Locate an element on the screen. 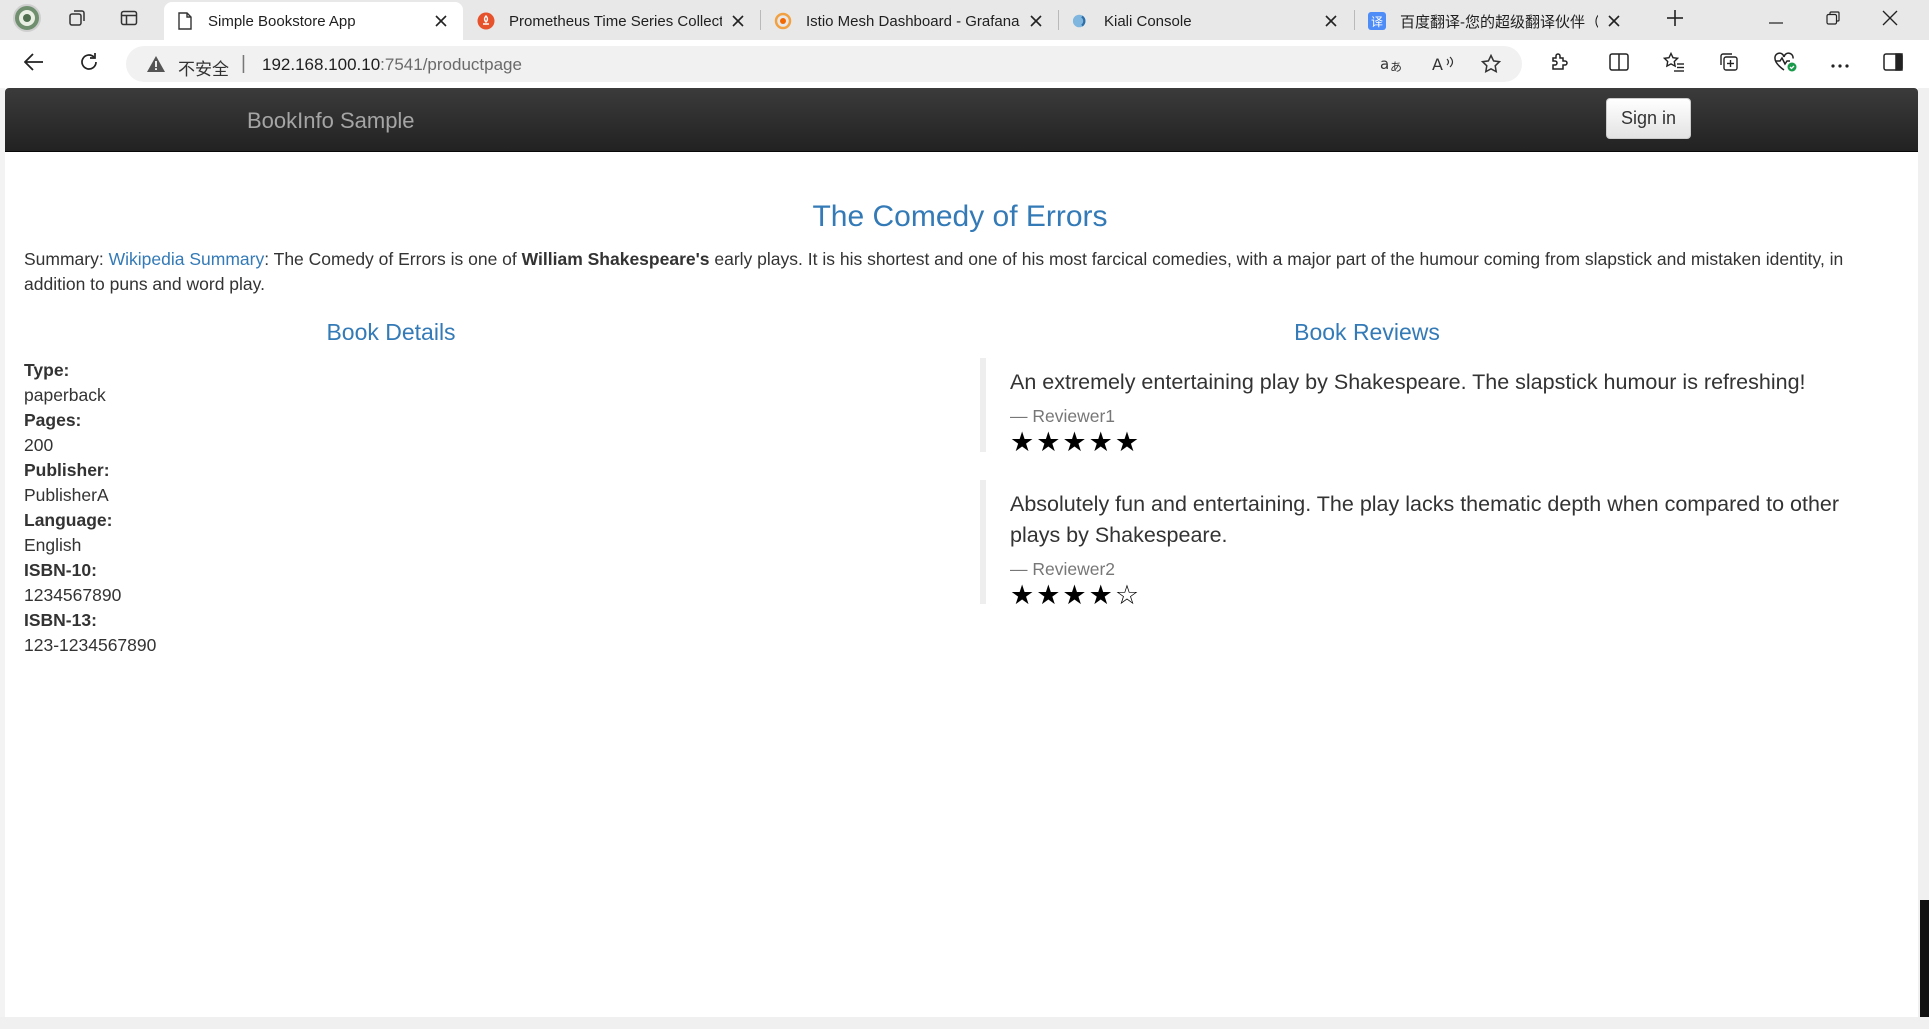 This screenshot has height=1029, width=1929. detail-label-pages: Pages: is located at coordinates (53, 420).